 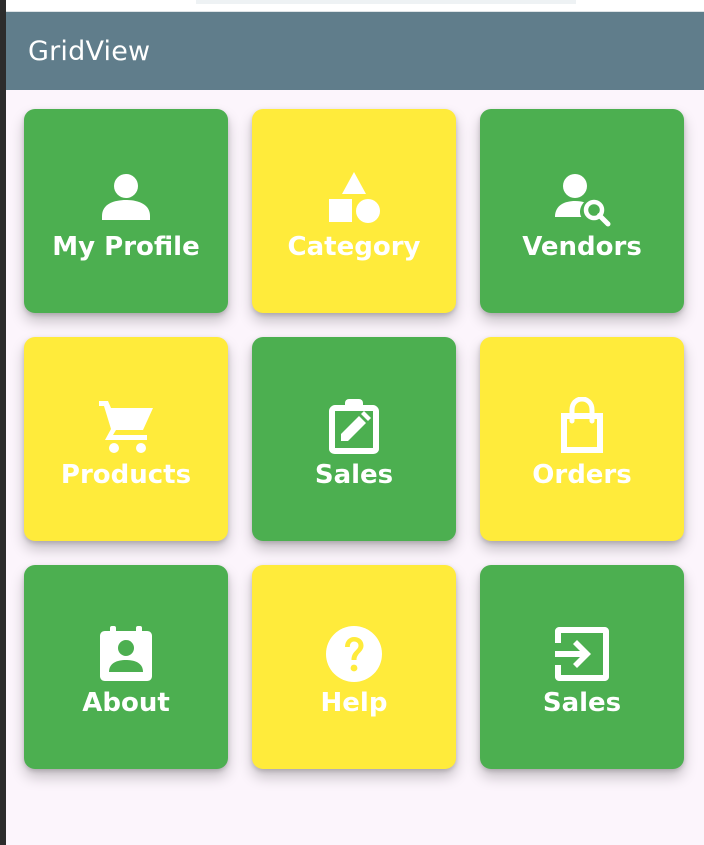 I want to click on person-search-icon, so click(x=582, y=198).